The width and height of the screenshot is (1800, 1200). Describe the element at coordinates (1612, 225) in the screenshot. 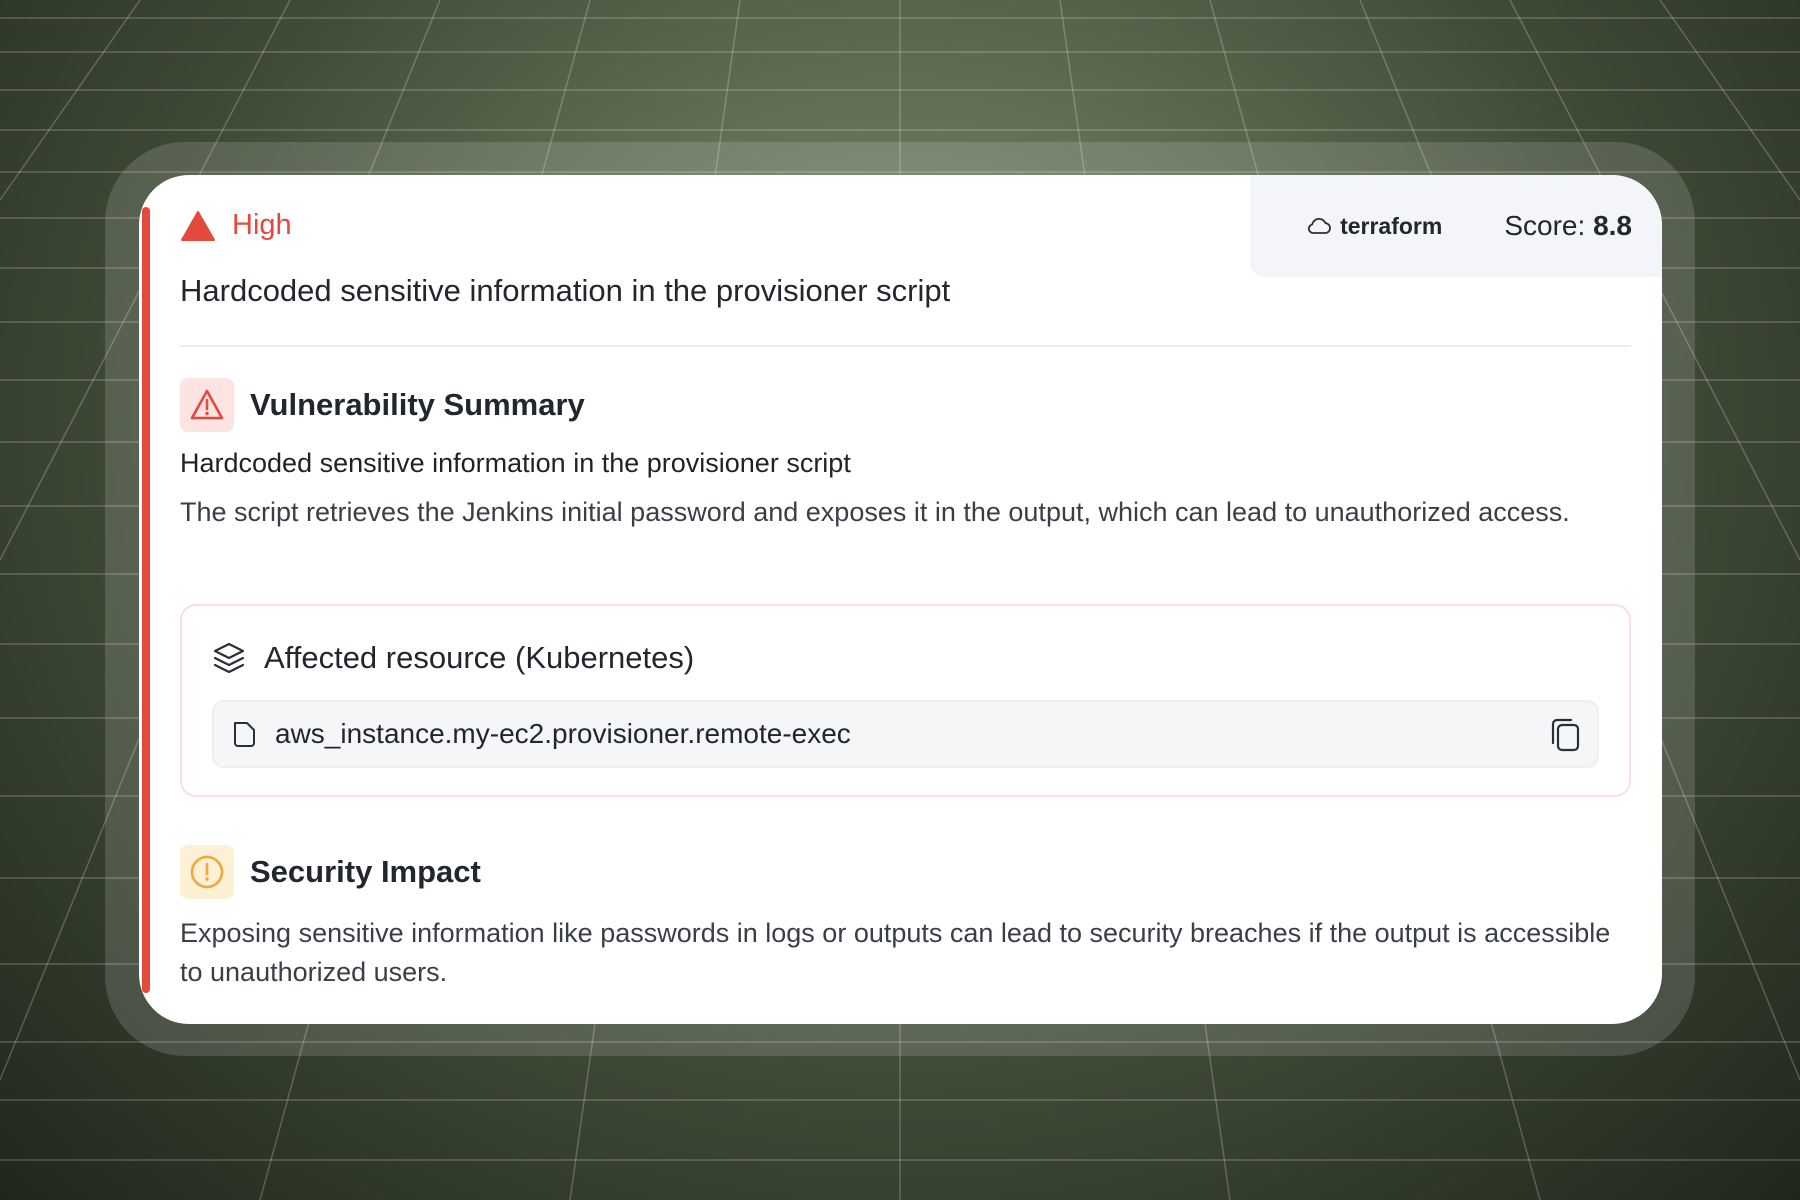

I see `score-value: 8.8` at that location.